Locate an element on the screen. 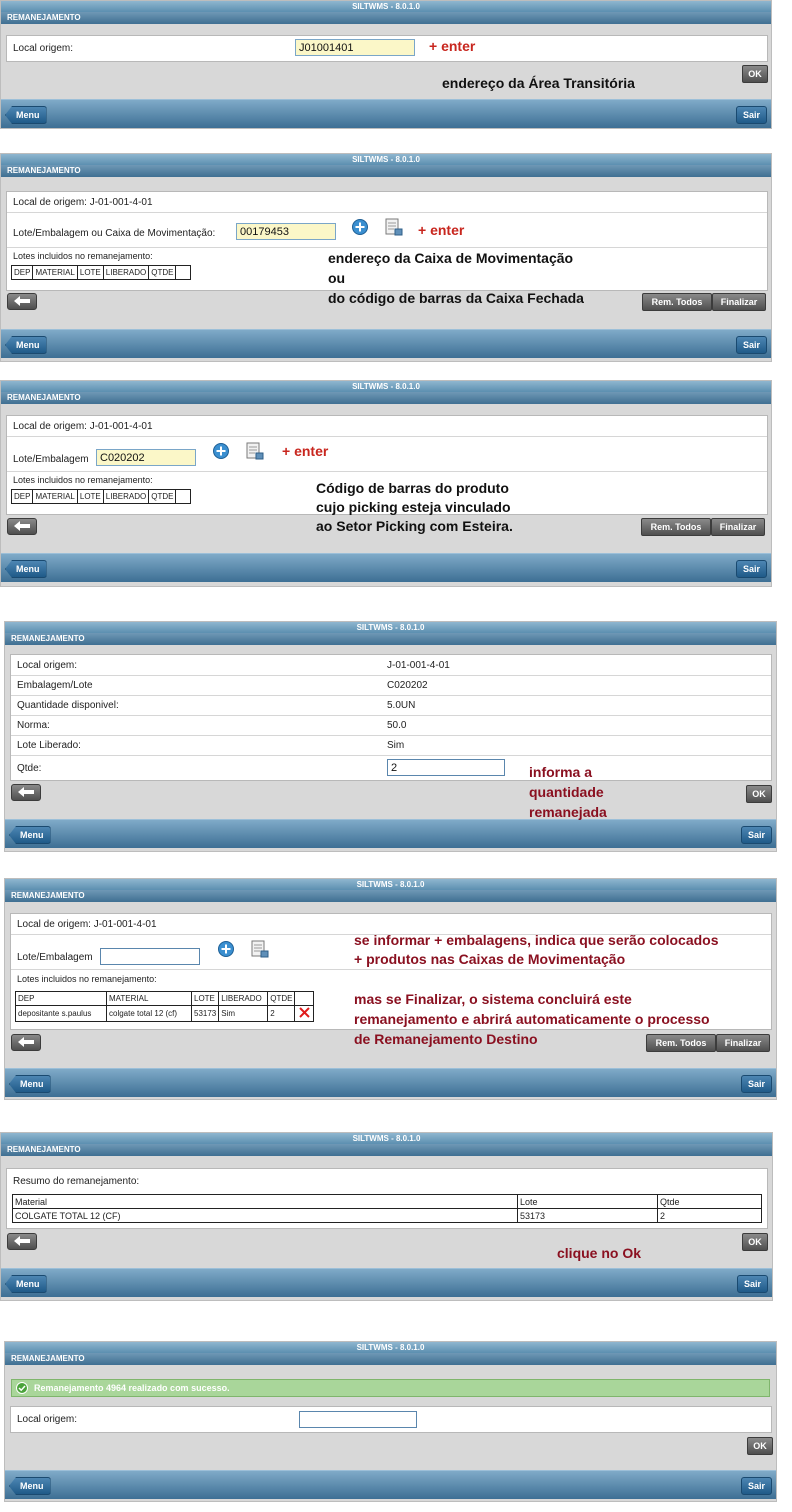 The width and height of the screenshot is (792, 1512). delete-x-icon is located at coordinates (304, 1012).